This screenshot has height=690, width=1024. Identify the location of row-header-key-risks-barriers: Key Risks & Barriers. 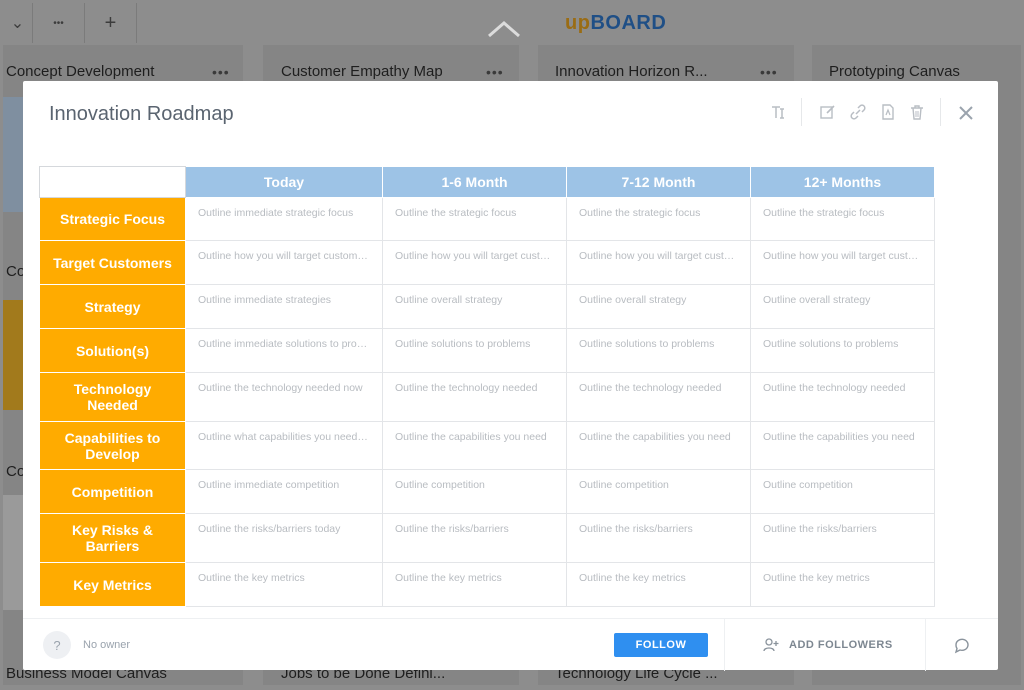
(112, 538).